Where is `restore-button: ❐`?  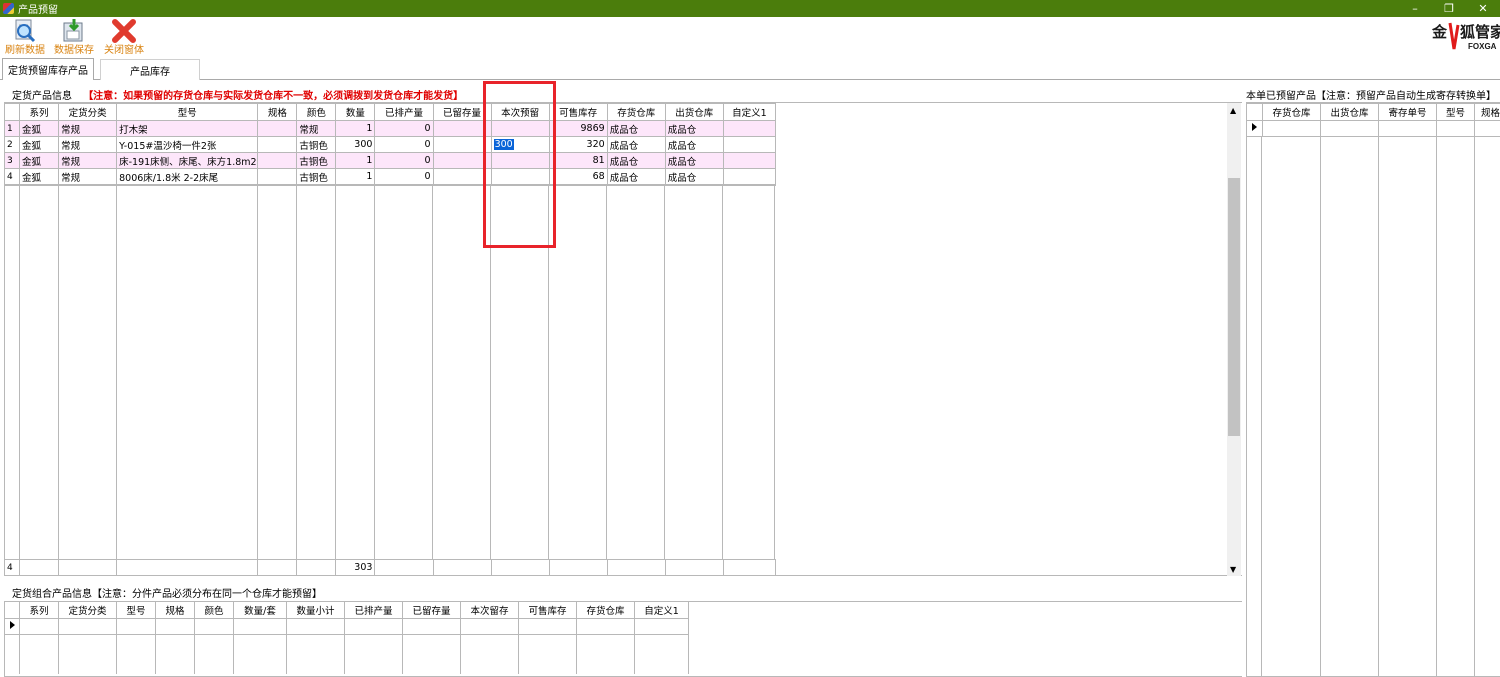 restore-button: ❐ is located at coordinates (1449, 8).